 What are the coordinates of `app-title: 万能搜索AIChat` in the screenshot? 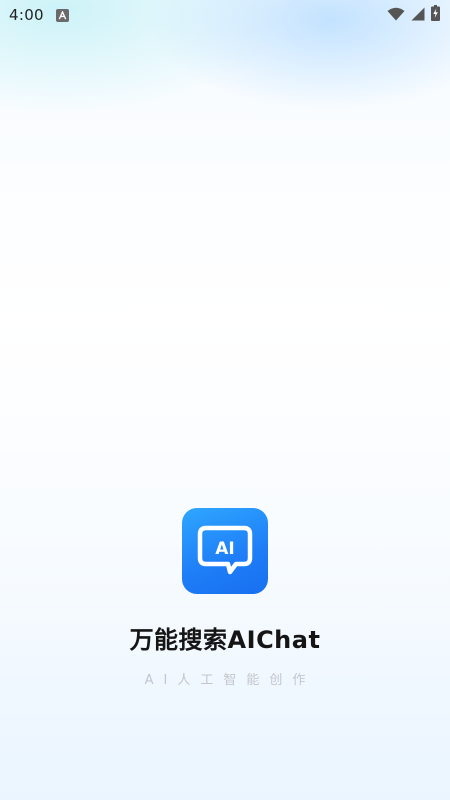 It's located at (225, 640).